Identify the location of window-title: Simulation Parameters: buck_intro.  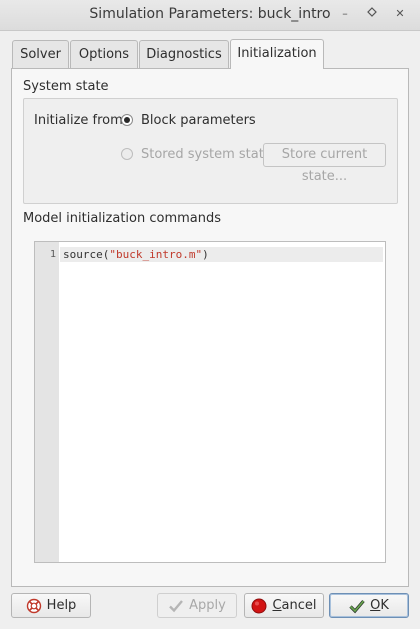
(210, 14).